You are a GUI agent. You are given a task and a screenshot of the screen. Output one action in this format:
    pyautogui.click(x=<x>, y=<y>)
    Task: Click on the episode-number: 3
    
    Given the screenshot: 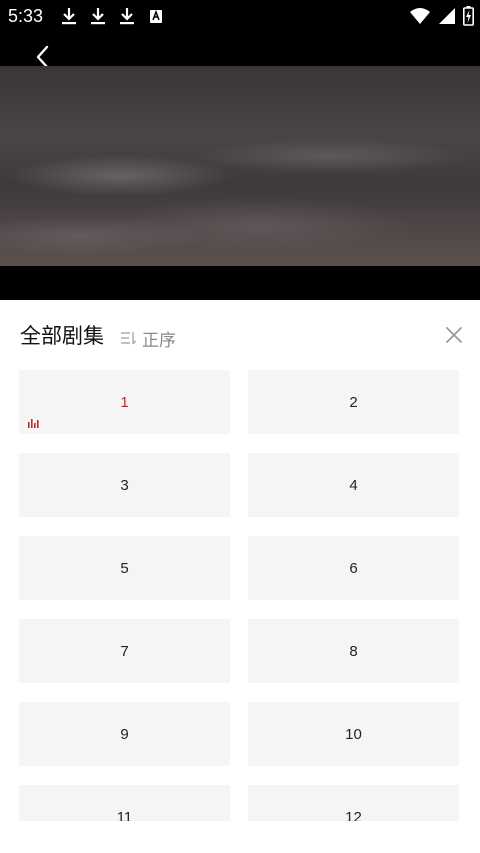 What is the action you would take?
    pyautogui.click(x=124, y=485)
    